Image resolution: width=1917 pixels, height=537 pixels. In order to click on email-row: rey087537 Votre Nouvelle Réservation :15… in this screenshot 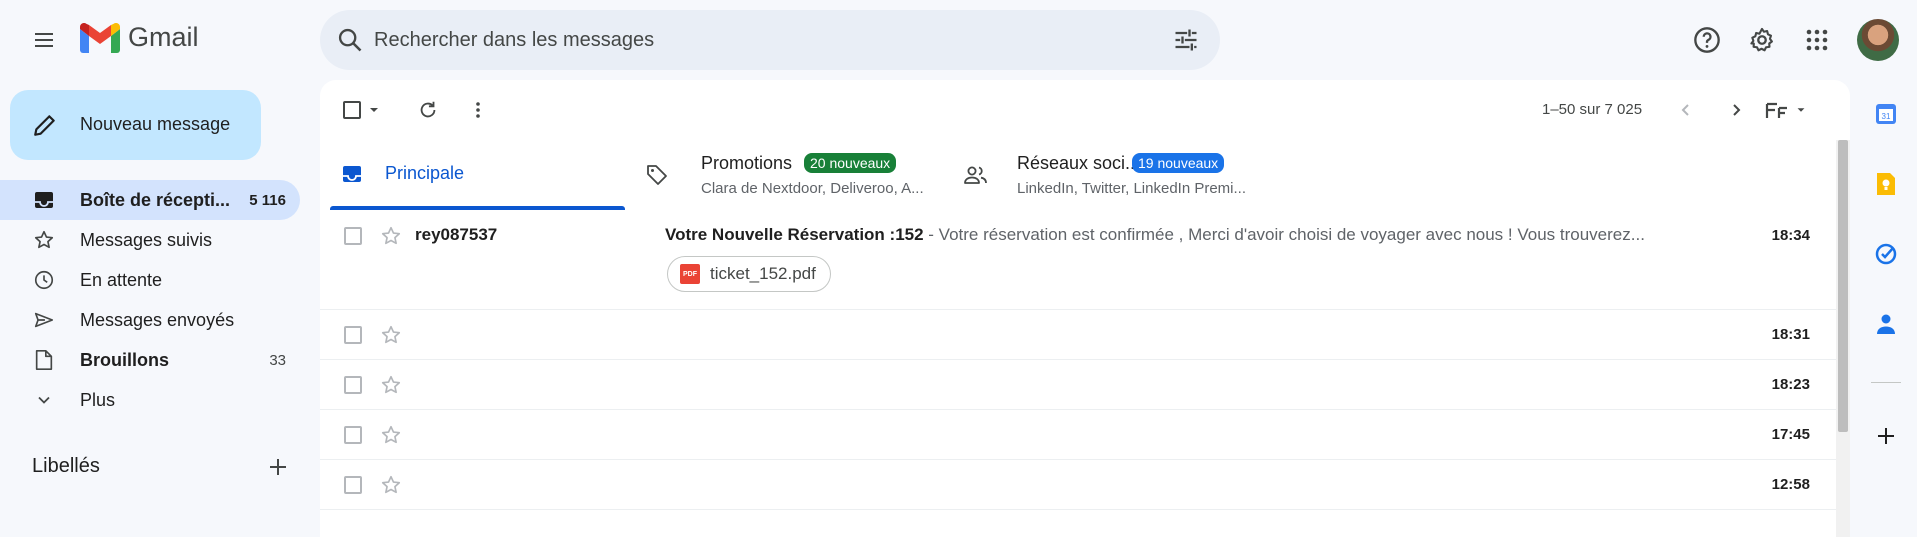, I will do `click(1078, 260)`.